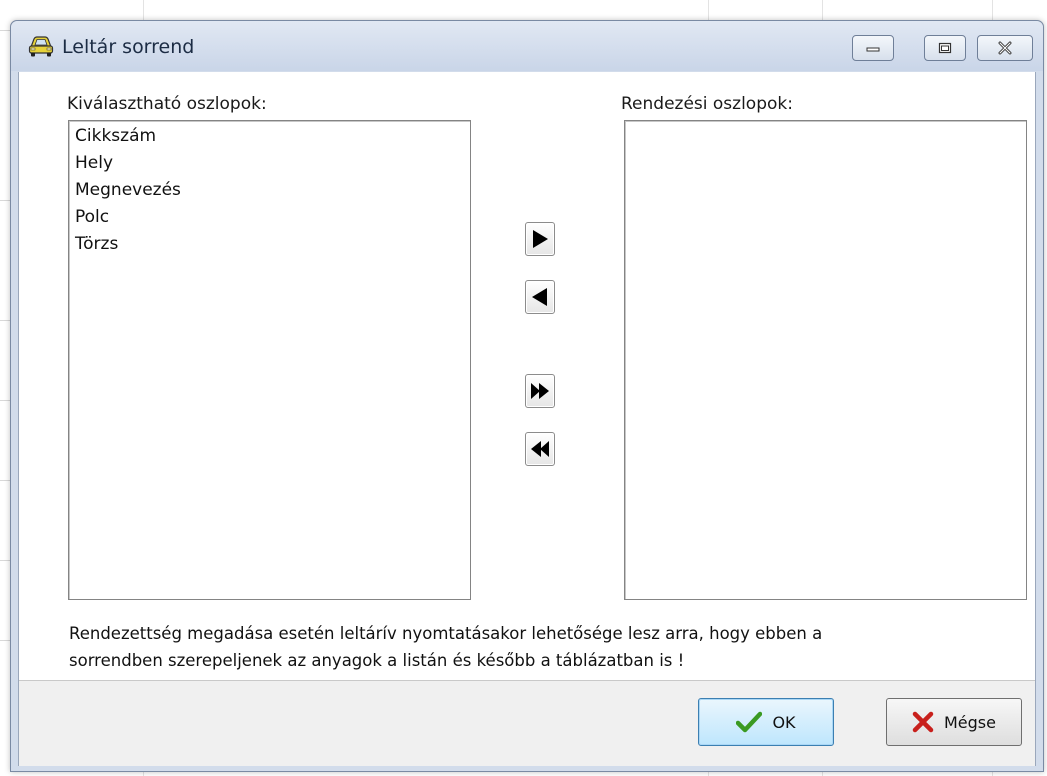 The image size is (1047, 776). I want to click on ok-button: OK, so click(766, 722).